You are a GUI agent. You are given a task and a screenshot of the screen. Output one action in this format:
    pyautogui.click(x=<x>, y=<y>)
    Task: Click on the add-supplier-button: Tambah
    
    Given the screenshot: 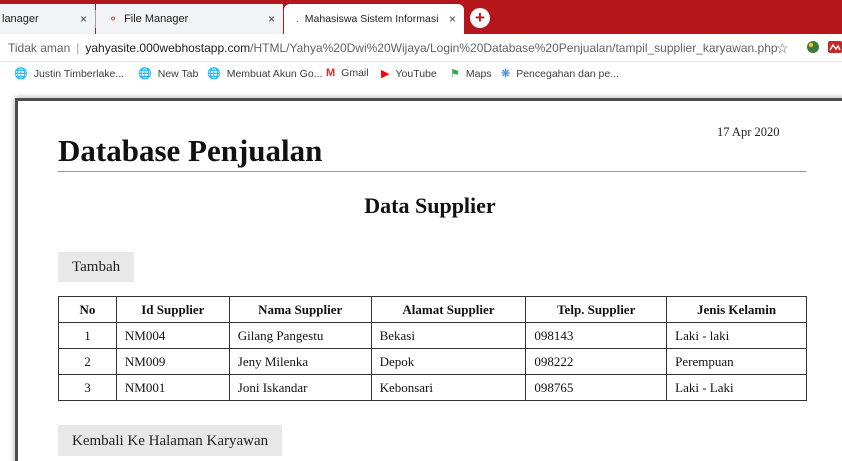 What is the action you would take?
    pyautogui.click(x=96, y=267)
    